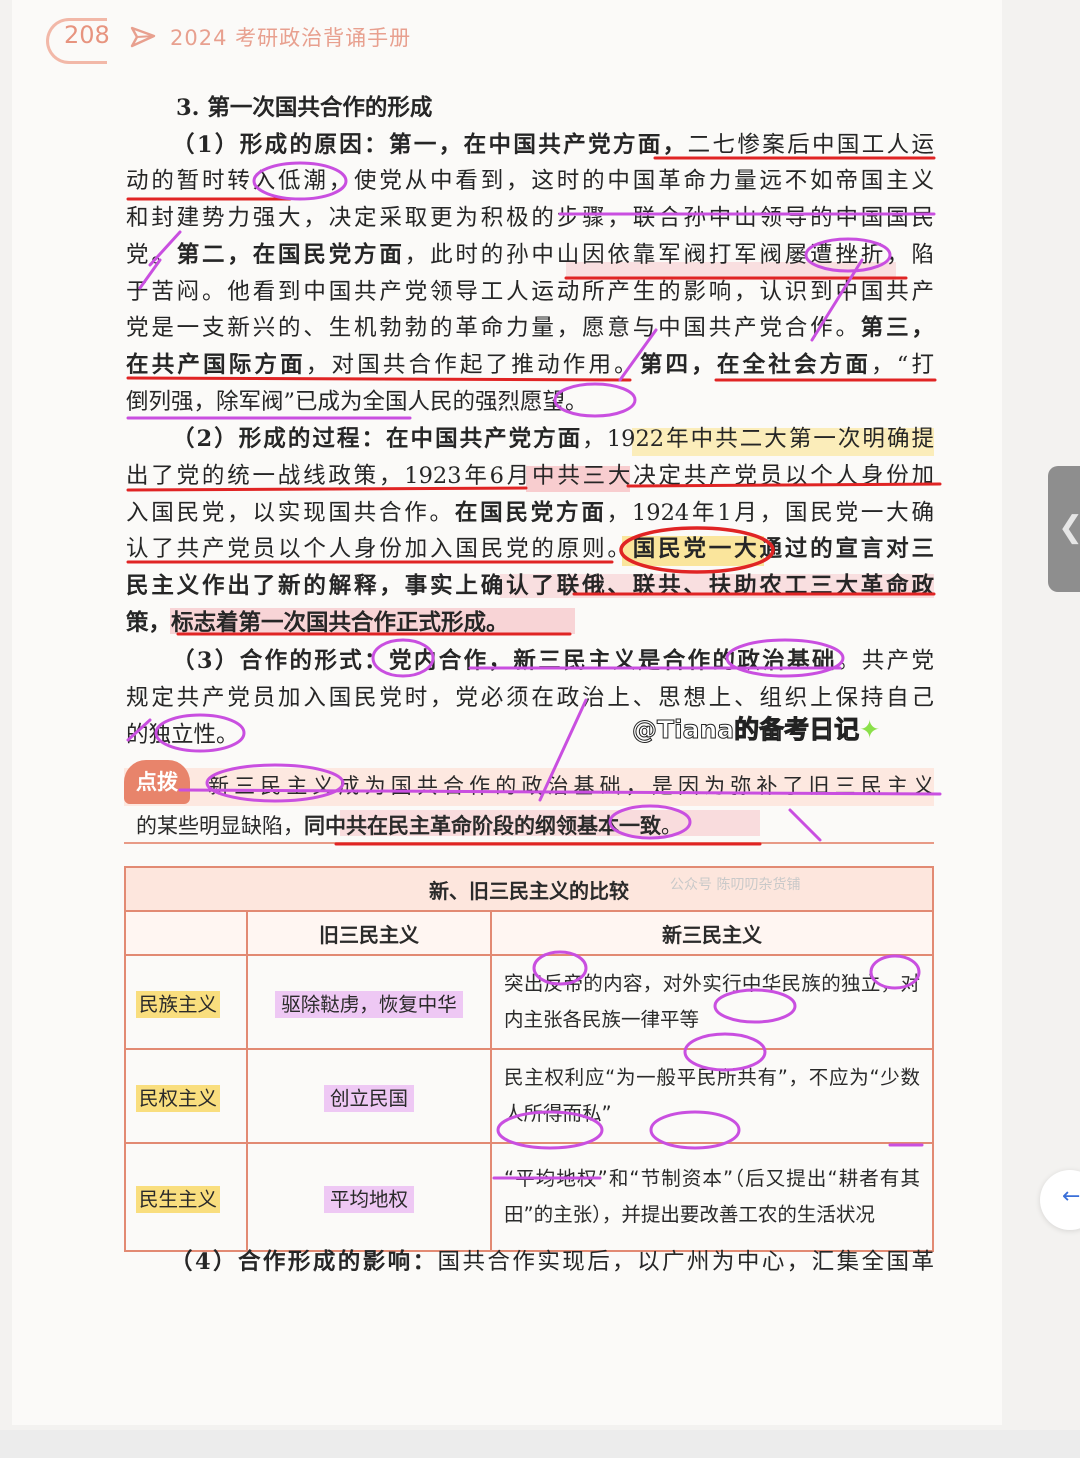 This screenshot has width=1080, height=1458. I want to click on tip-line-2: 的某些明显缺陷，同中共在民主革命阶段的纲领基本一致。, so click(526, 826).